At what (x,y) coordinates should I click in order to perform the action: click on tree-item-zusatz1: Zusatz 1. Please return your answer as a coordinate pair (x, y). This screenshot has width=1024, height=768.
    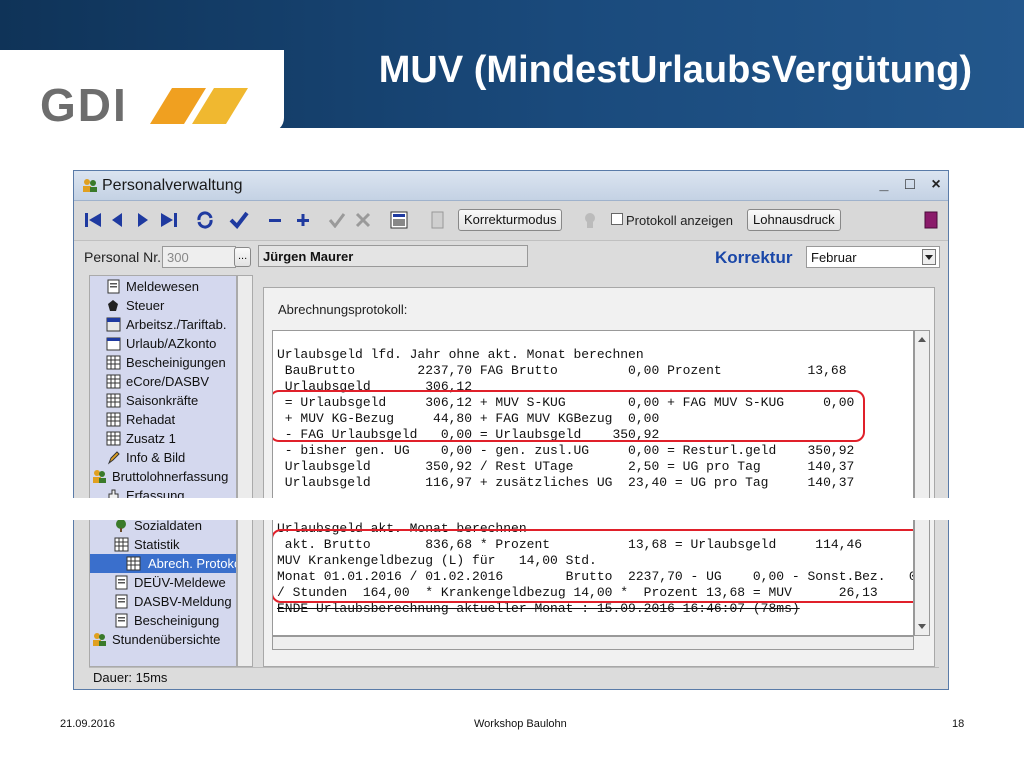
    Looking at the image, I should click on (140, 438).